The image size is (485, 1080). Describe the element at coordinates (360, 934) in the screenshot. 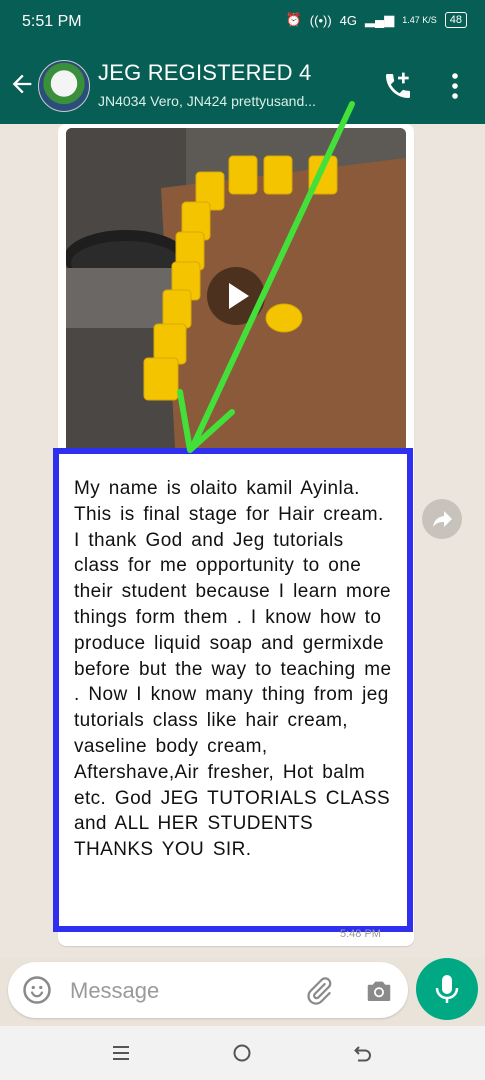

I see `message-time: 5:48 PM` at that location.